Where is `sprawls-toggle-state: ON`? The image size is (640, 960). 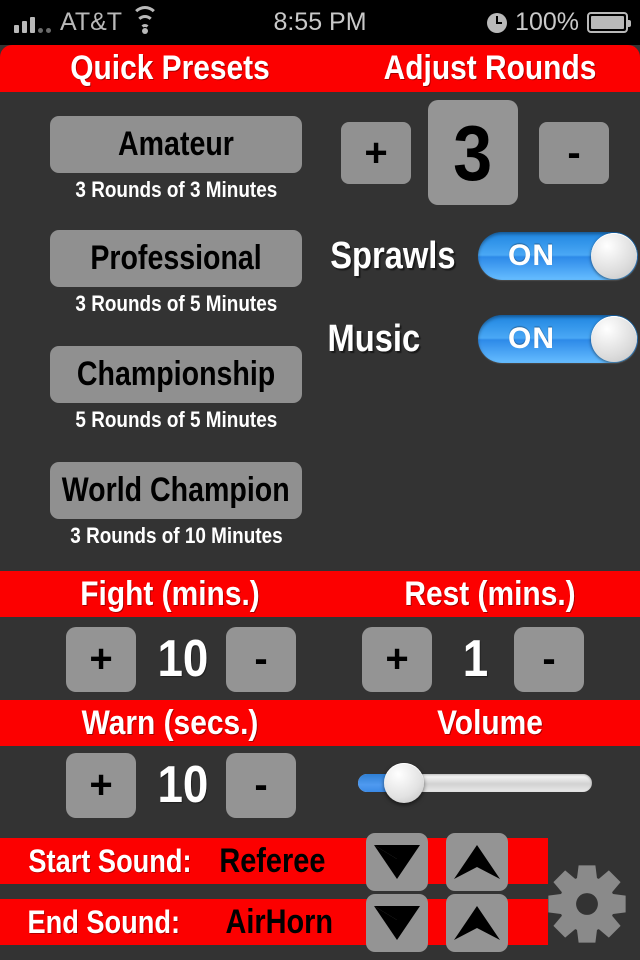 sprawls-toggle-state: ON is located at coordinates (531, 255).